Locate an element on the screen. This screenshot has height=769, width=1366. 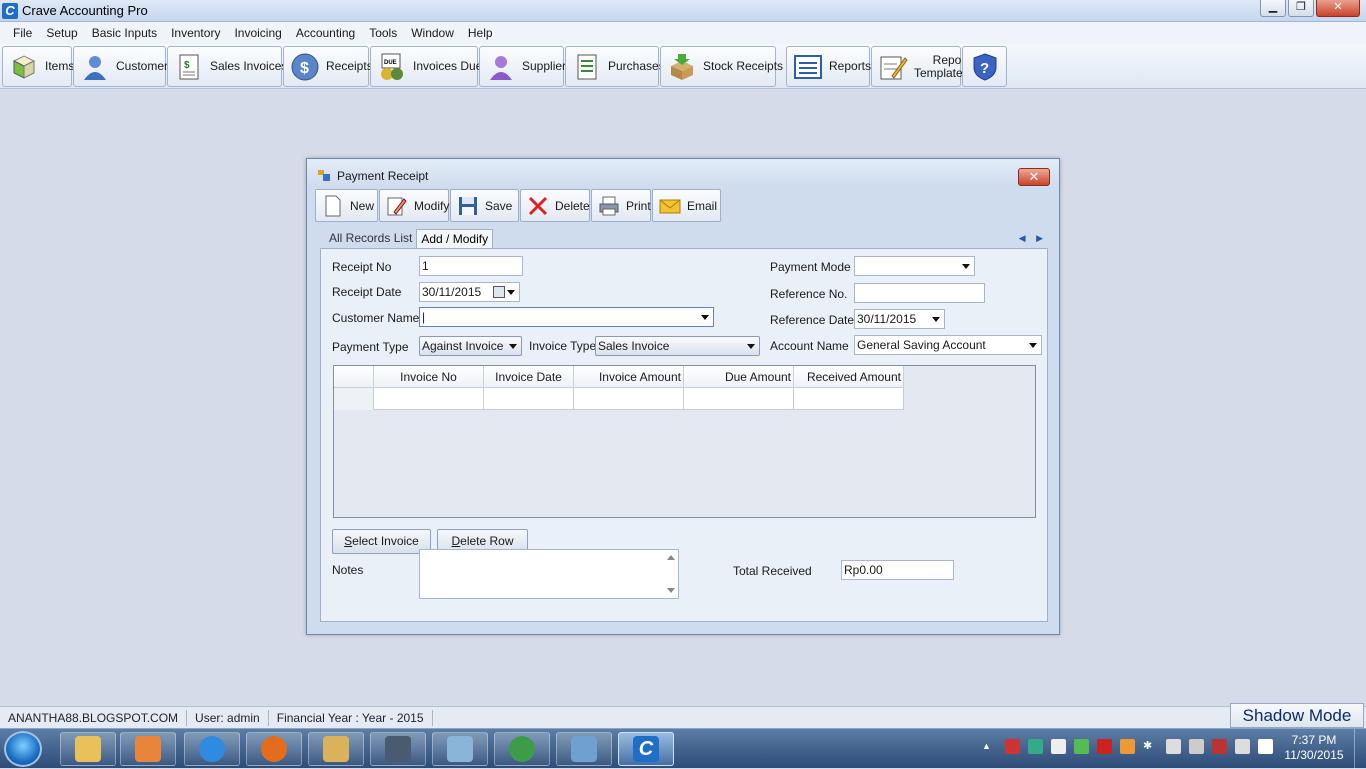
editor-icon is located at coordinates (460, 749).